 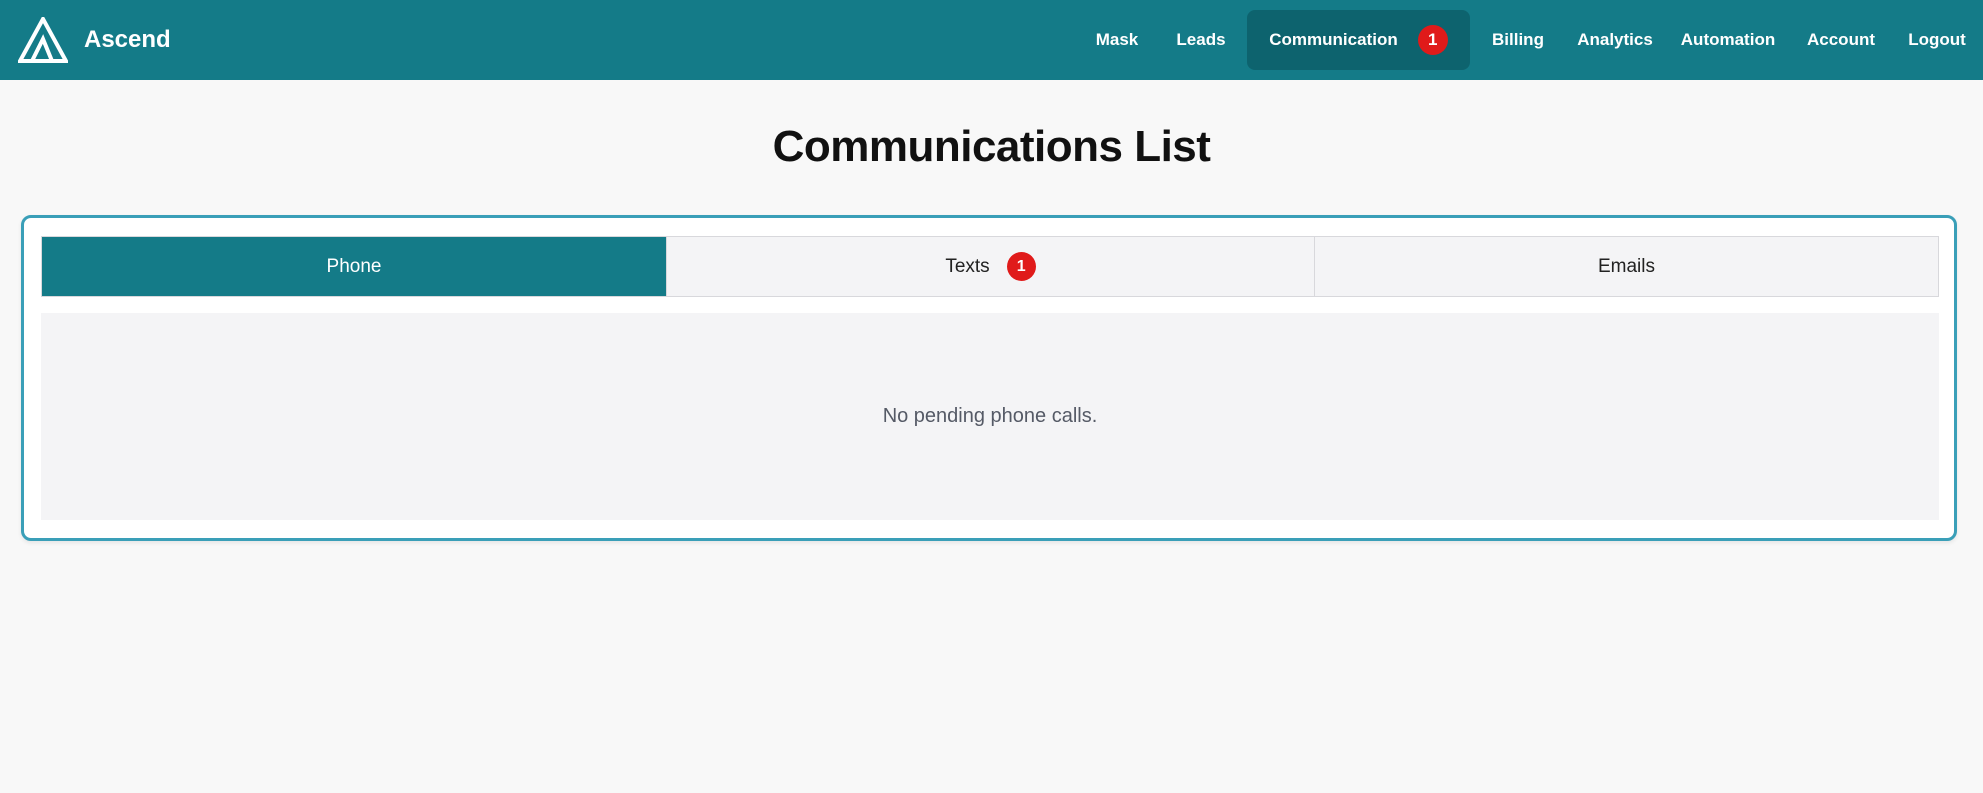 I want to click on nav-item-label: Logout, so click(x=1937, y=39).